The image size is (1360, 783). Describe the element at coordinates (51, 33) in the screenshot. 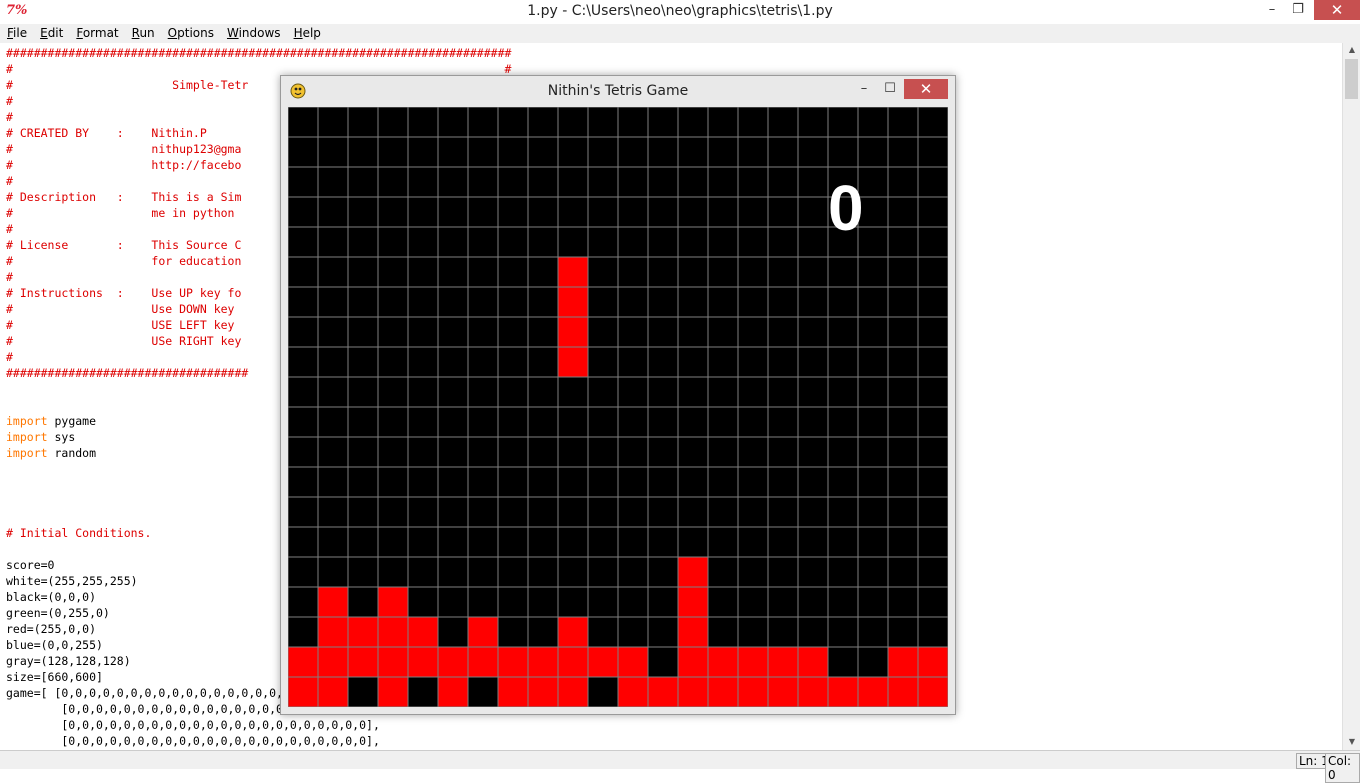

I see `menu-edit: Edit` at that location.